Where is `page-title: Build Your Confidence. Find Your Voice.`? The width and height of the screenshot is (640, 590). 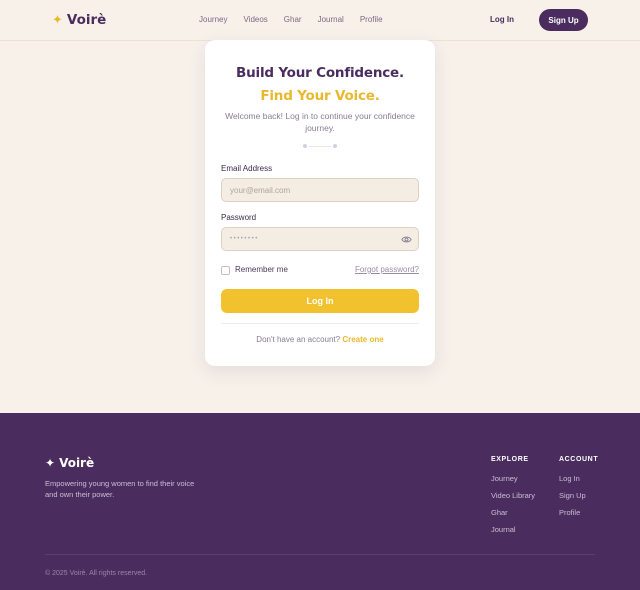
page-title: Build Your Confidence. Find Your Voice. is located at coordinates (320, 85).